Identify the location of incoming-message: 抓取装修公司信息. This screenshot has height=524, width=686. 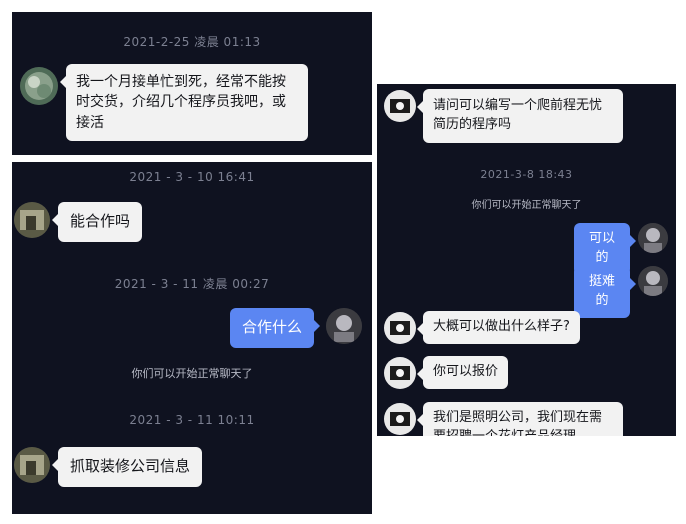
(127, 467).